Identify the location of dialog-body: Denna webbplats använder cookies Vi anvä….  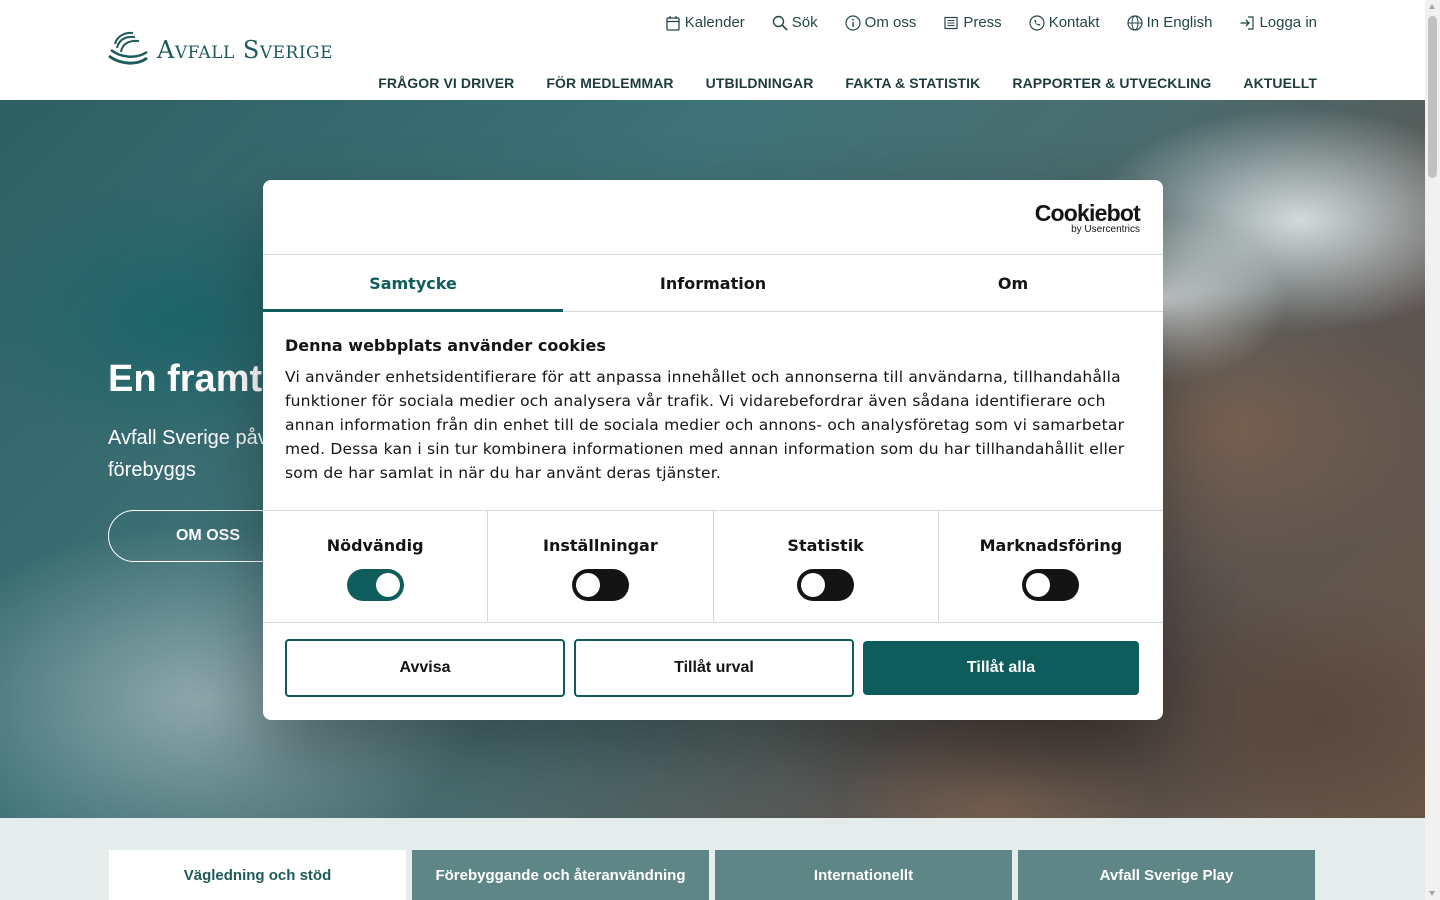
(713, 411).